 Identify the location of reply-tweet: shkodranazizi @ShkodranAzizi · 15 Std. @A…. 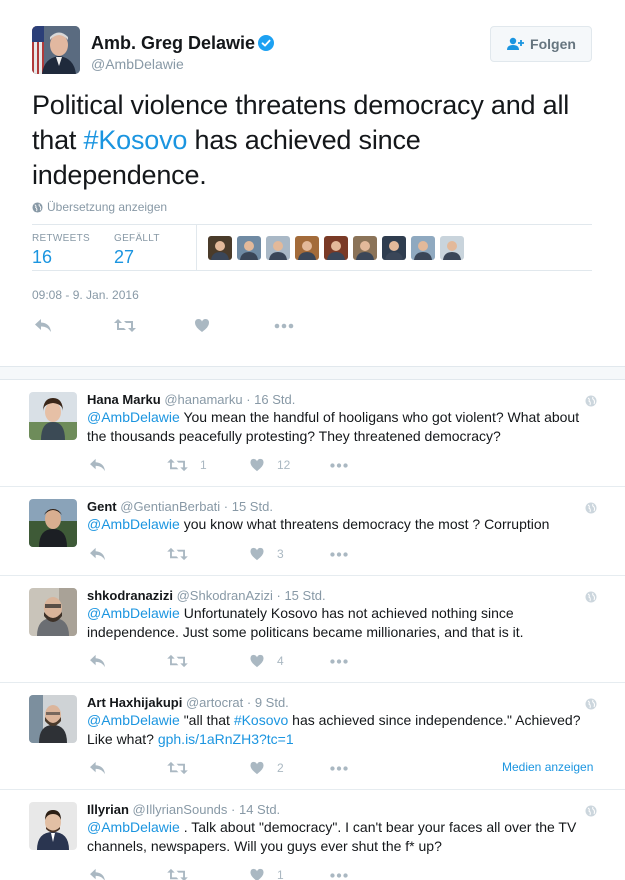
(312, 629).